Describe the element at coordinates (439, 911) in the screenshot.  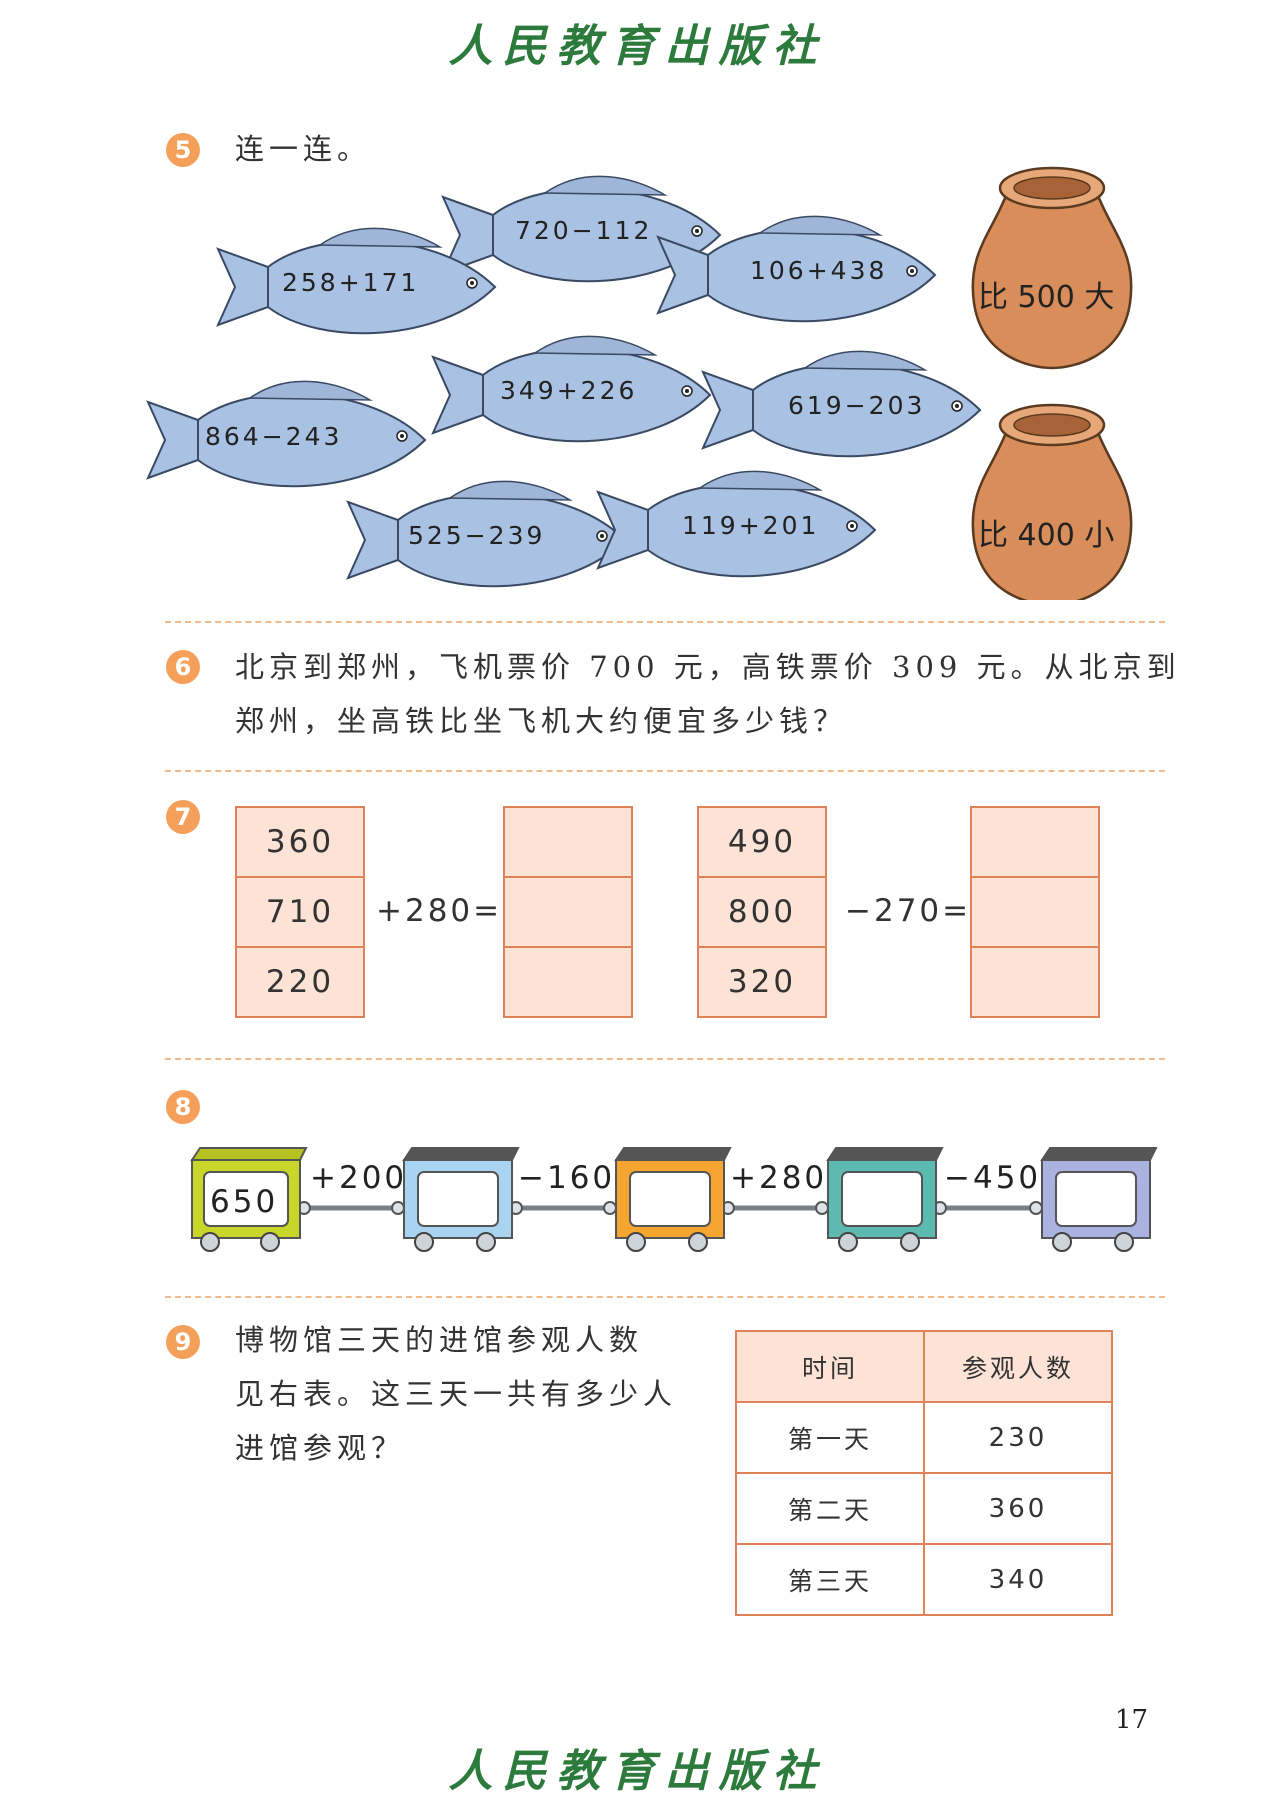
I see `q7-left-operator: +280=` at that location.